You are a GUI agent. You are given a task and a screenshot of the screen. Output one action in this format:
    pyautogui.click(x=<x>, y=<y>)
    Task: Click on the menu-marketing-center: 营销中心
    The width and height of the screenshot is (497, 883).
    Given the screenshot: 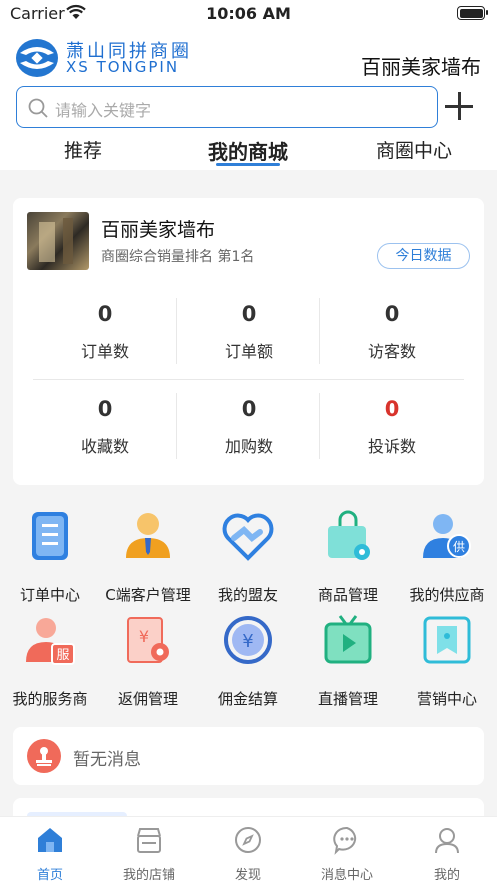 What is the action you would take?
    pyautogui.click(x=447, y=660)
    